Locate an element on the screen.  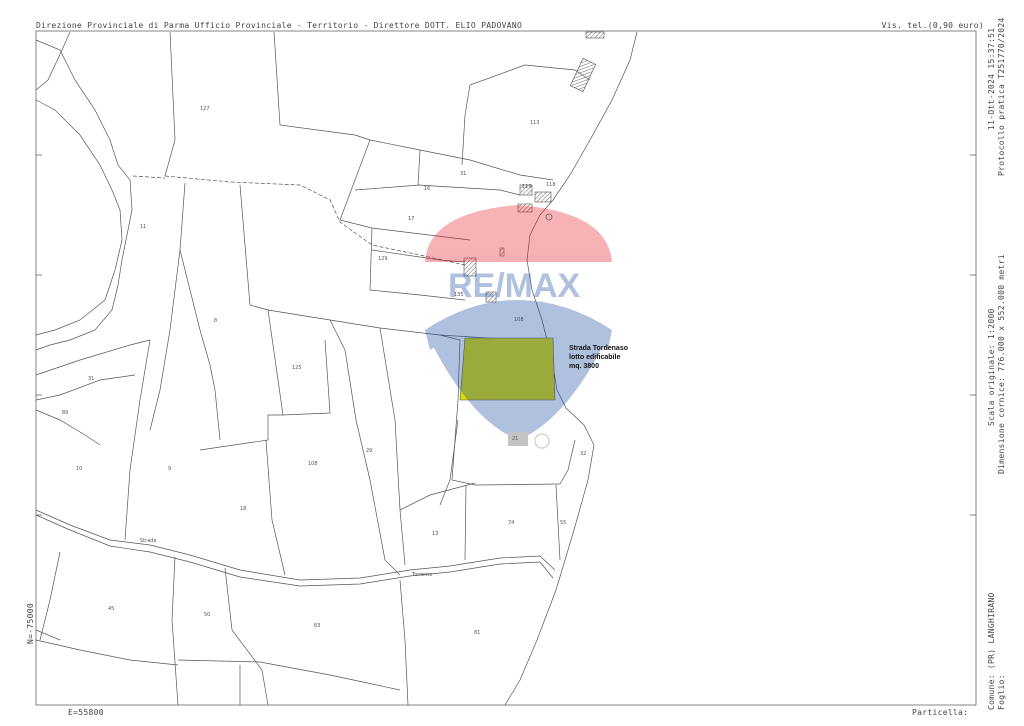
annotation-line-3: mq. 3800 is located at coordinates (584, 366).